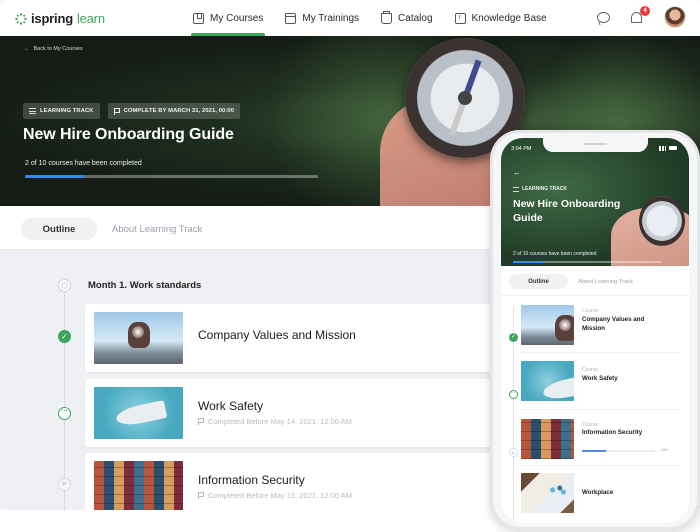  Describe the element at coordinates (601, 439) in the screenshot. I see `mobile-course-item: Course Information Security 33%` at that location.